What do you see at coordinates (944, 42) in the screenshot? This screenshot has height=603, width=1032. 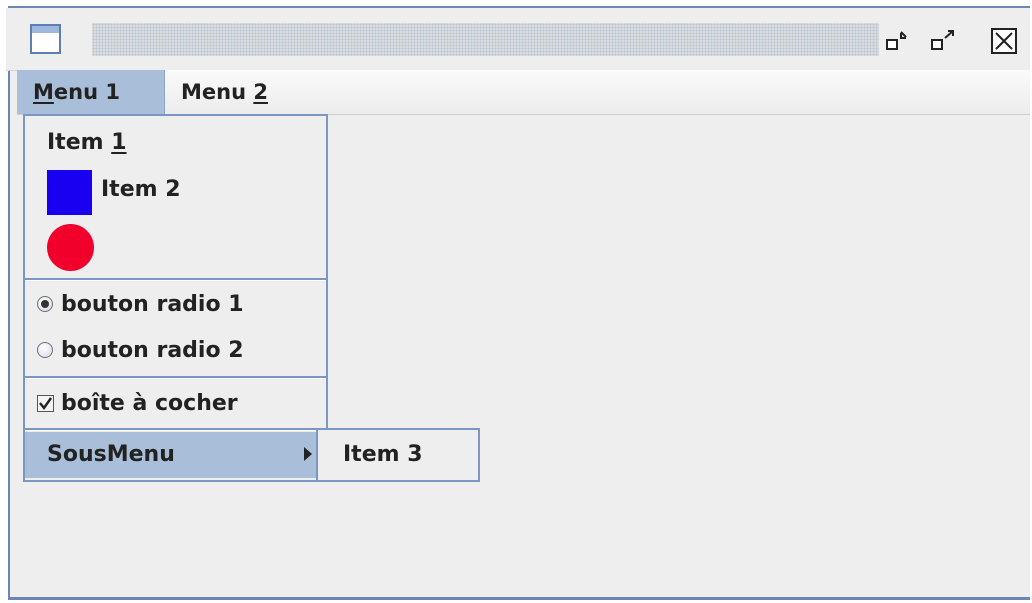 I see `maximize-icon` at bounding box center [944, 42].